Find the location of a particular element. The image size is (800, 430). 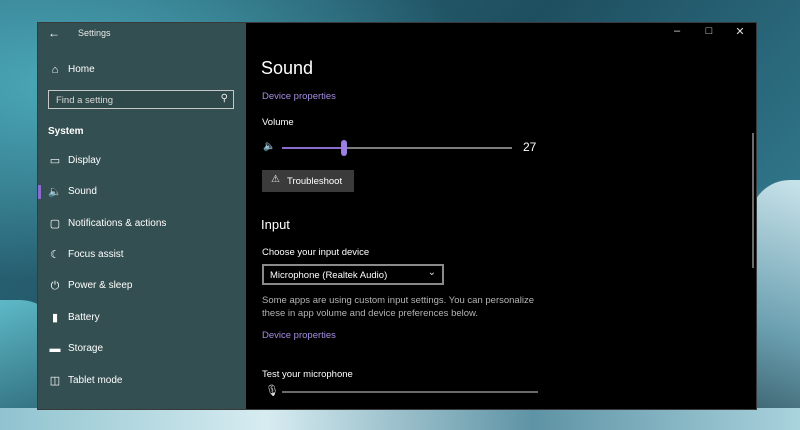

search-icon: ⚲ is located at coordinates (224, 98).